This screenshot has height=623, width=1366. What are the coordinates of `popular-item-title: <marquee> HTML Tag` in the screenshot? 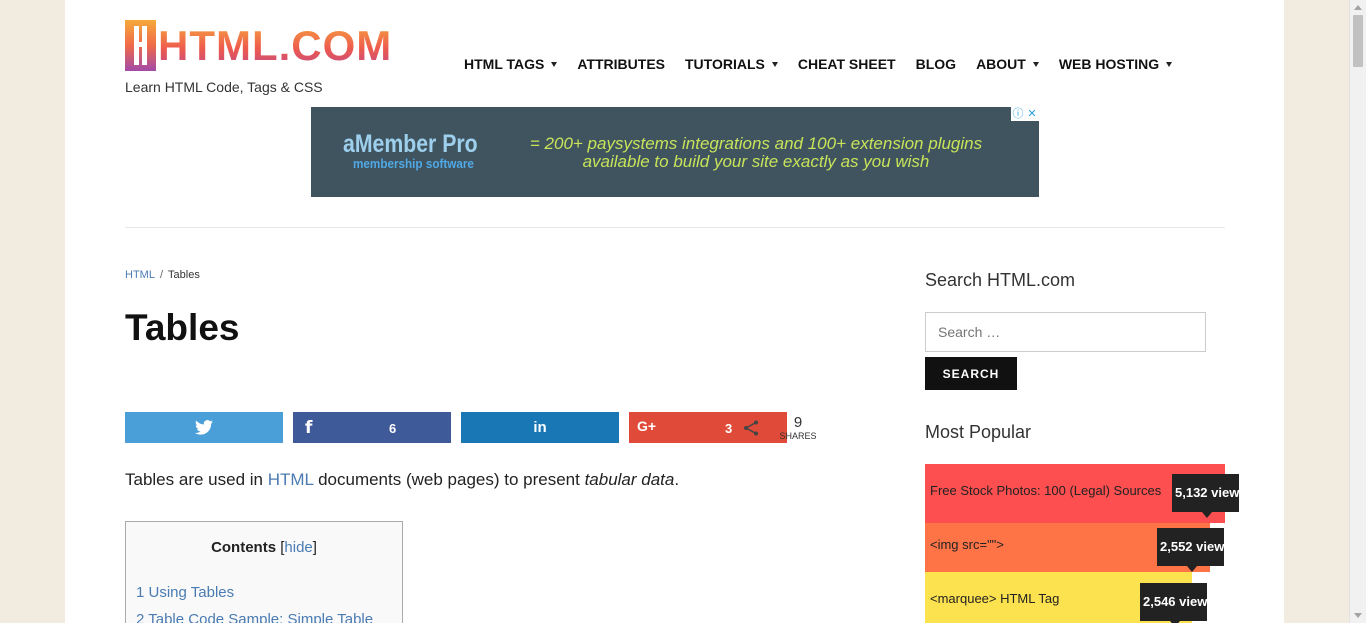 It's located at (995, 598).